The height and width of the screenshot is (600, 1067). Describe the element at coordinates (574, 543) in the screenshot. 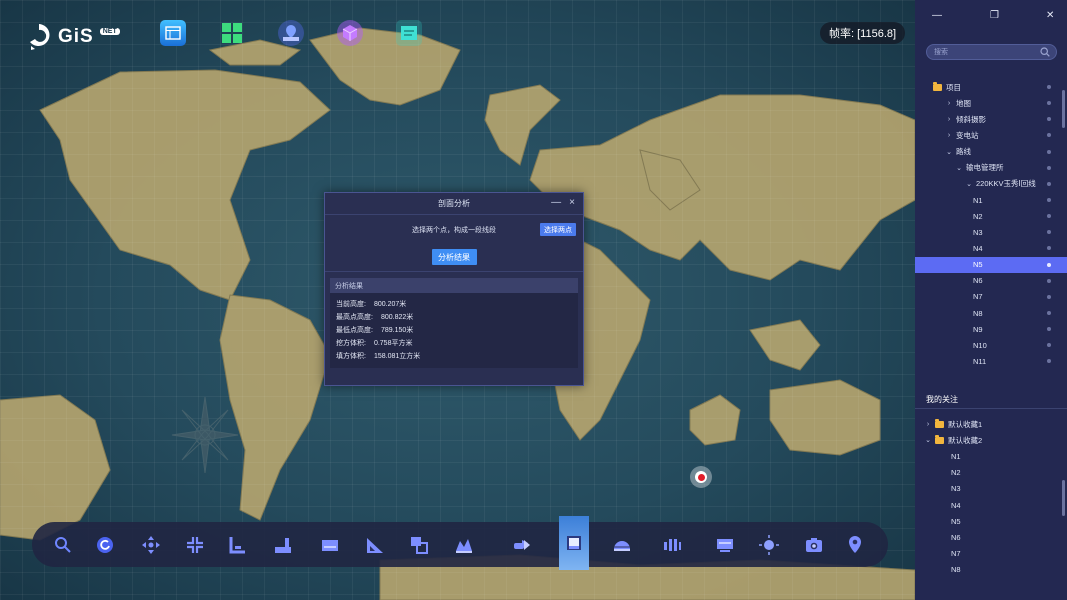

I see `profile-analysis-icon` at that location.